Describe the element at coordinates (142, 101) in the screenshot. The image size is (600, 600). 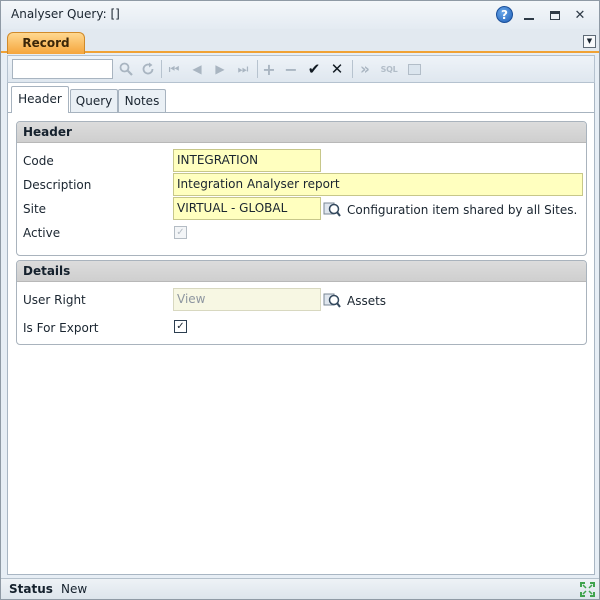
I see `tab-notes: Notes` at that location.